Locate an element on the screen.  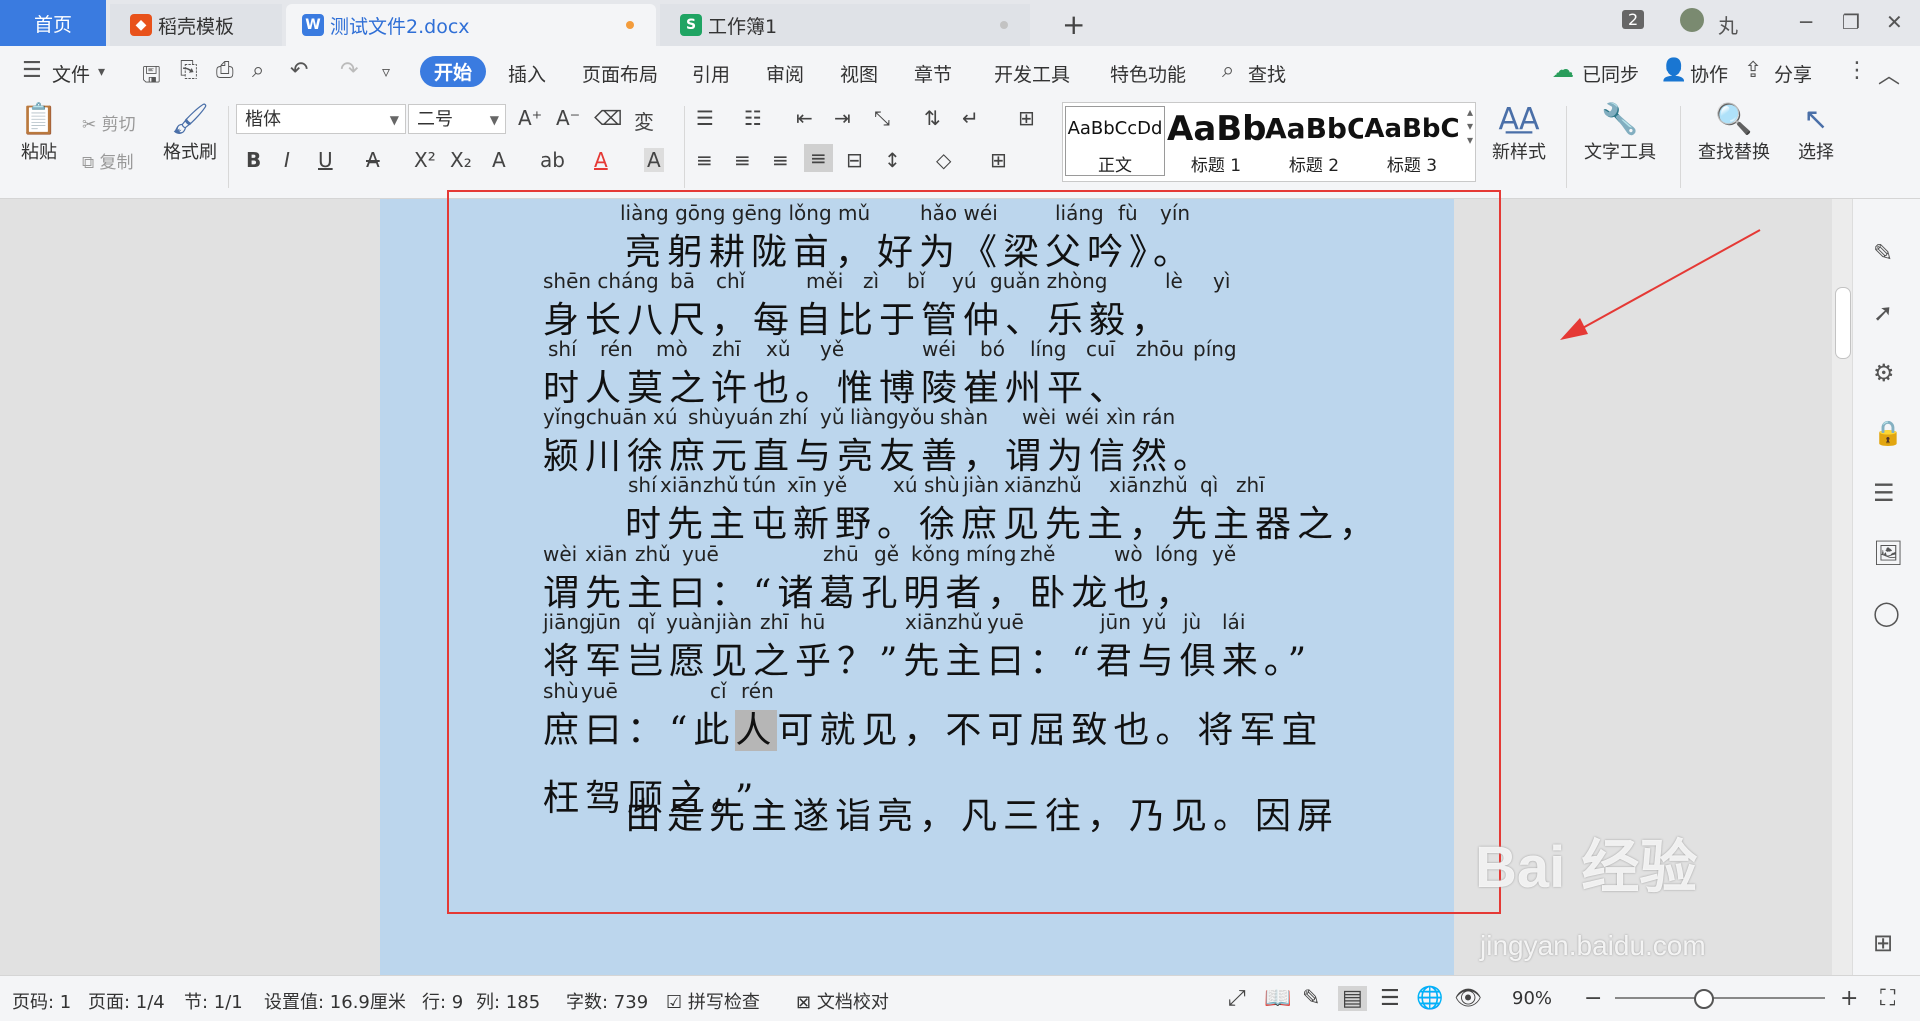
align-center-icon: ≡ is located at coordinates (742, 160).